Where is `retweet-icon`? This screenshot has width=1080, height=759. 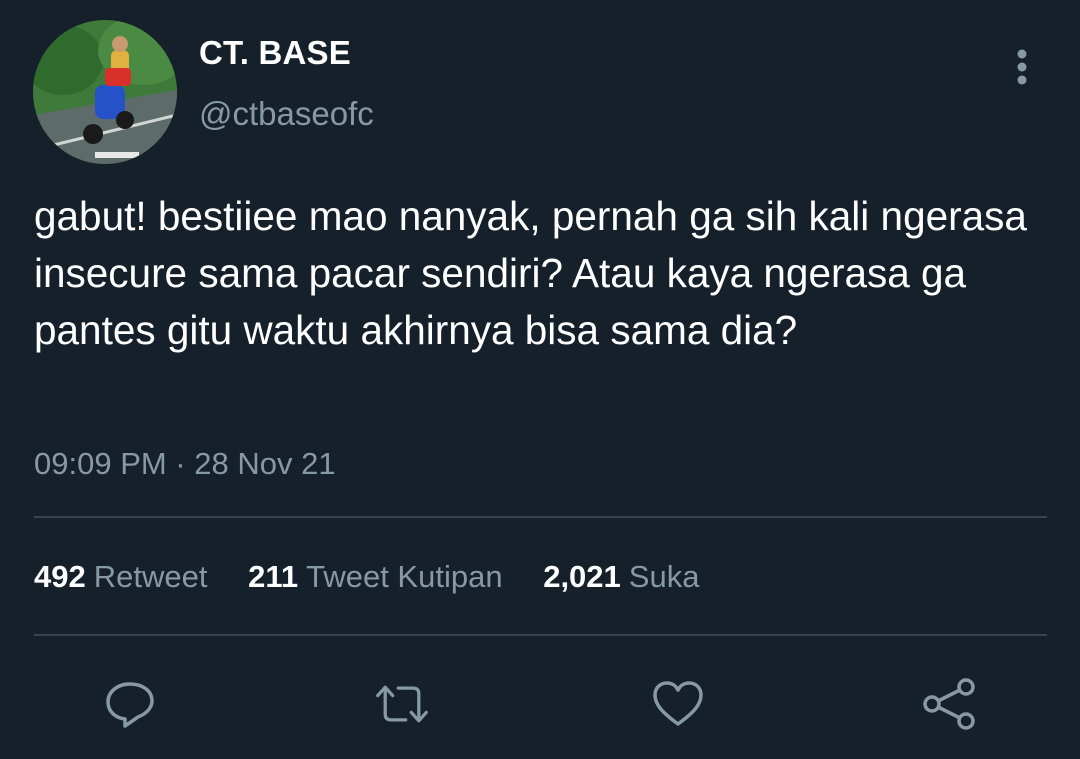
retweet-icon is located at coordinates (402, 704).